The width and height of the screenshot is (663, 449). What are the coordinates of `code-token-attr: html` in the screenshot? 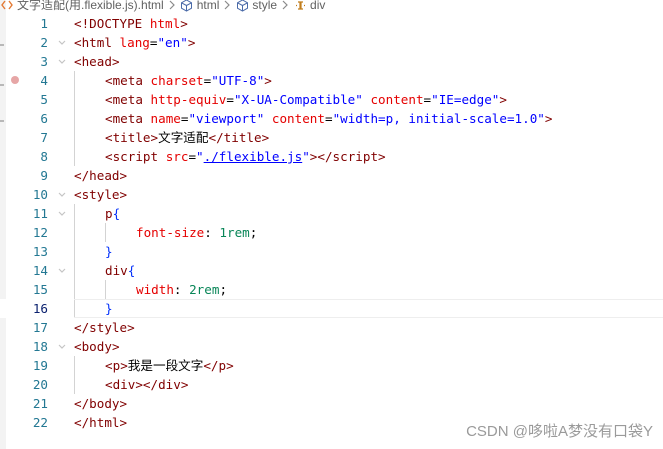 It's located at (165, 23).